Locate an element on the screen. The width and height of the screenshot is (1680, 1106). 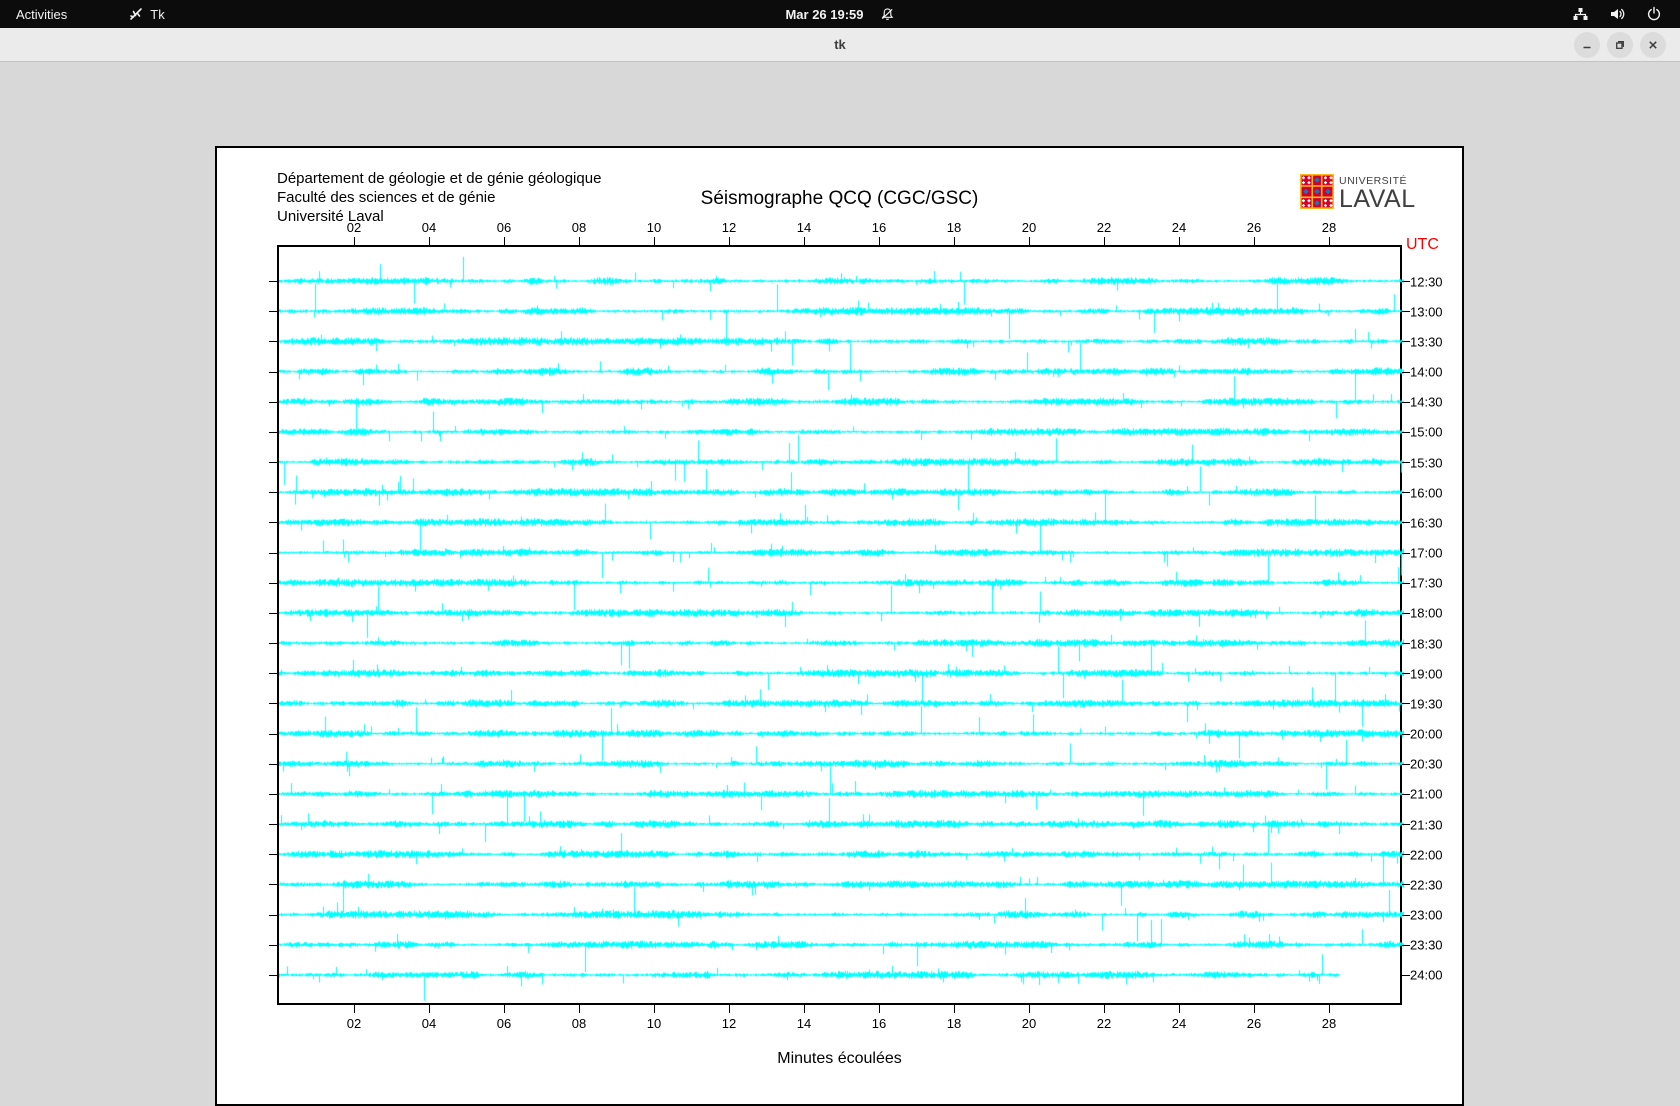
close-button is located at coordinates (1653, 45).